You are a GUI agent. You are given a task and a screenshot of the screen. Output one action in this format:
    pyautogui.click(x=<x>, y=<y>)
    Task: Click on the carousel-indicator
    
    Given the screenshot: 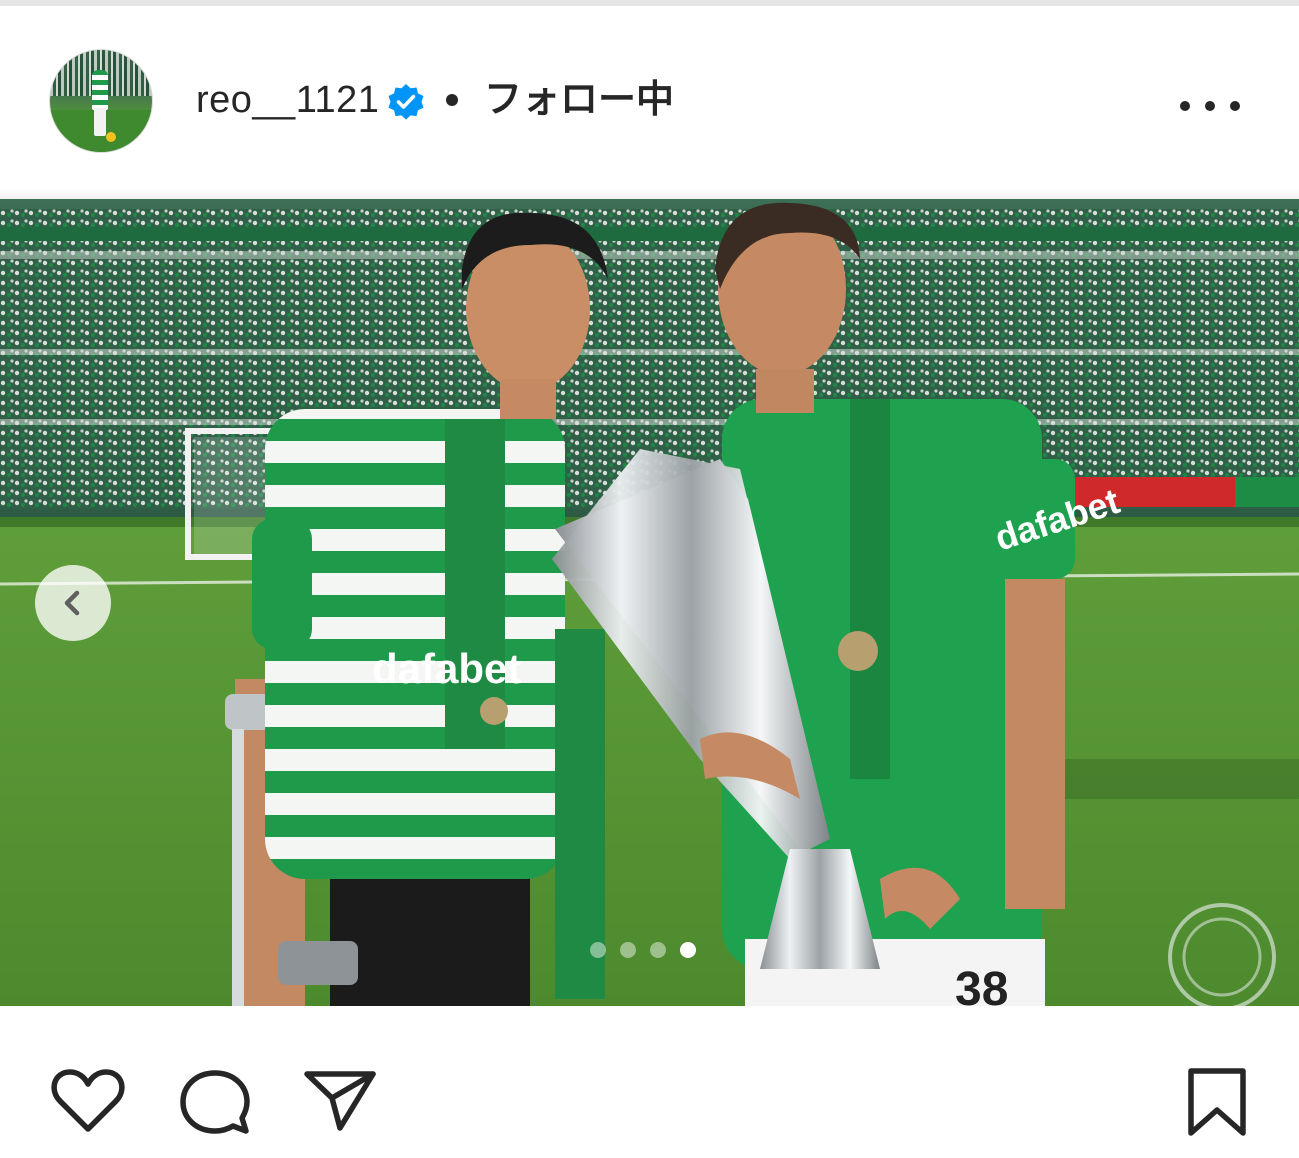 What is the action you would take?
    pyautogui.click(x=650, y=950)
    